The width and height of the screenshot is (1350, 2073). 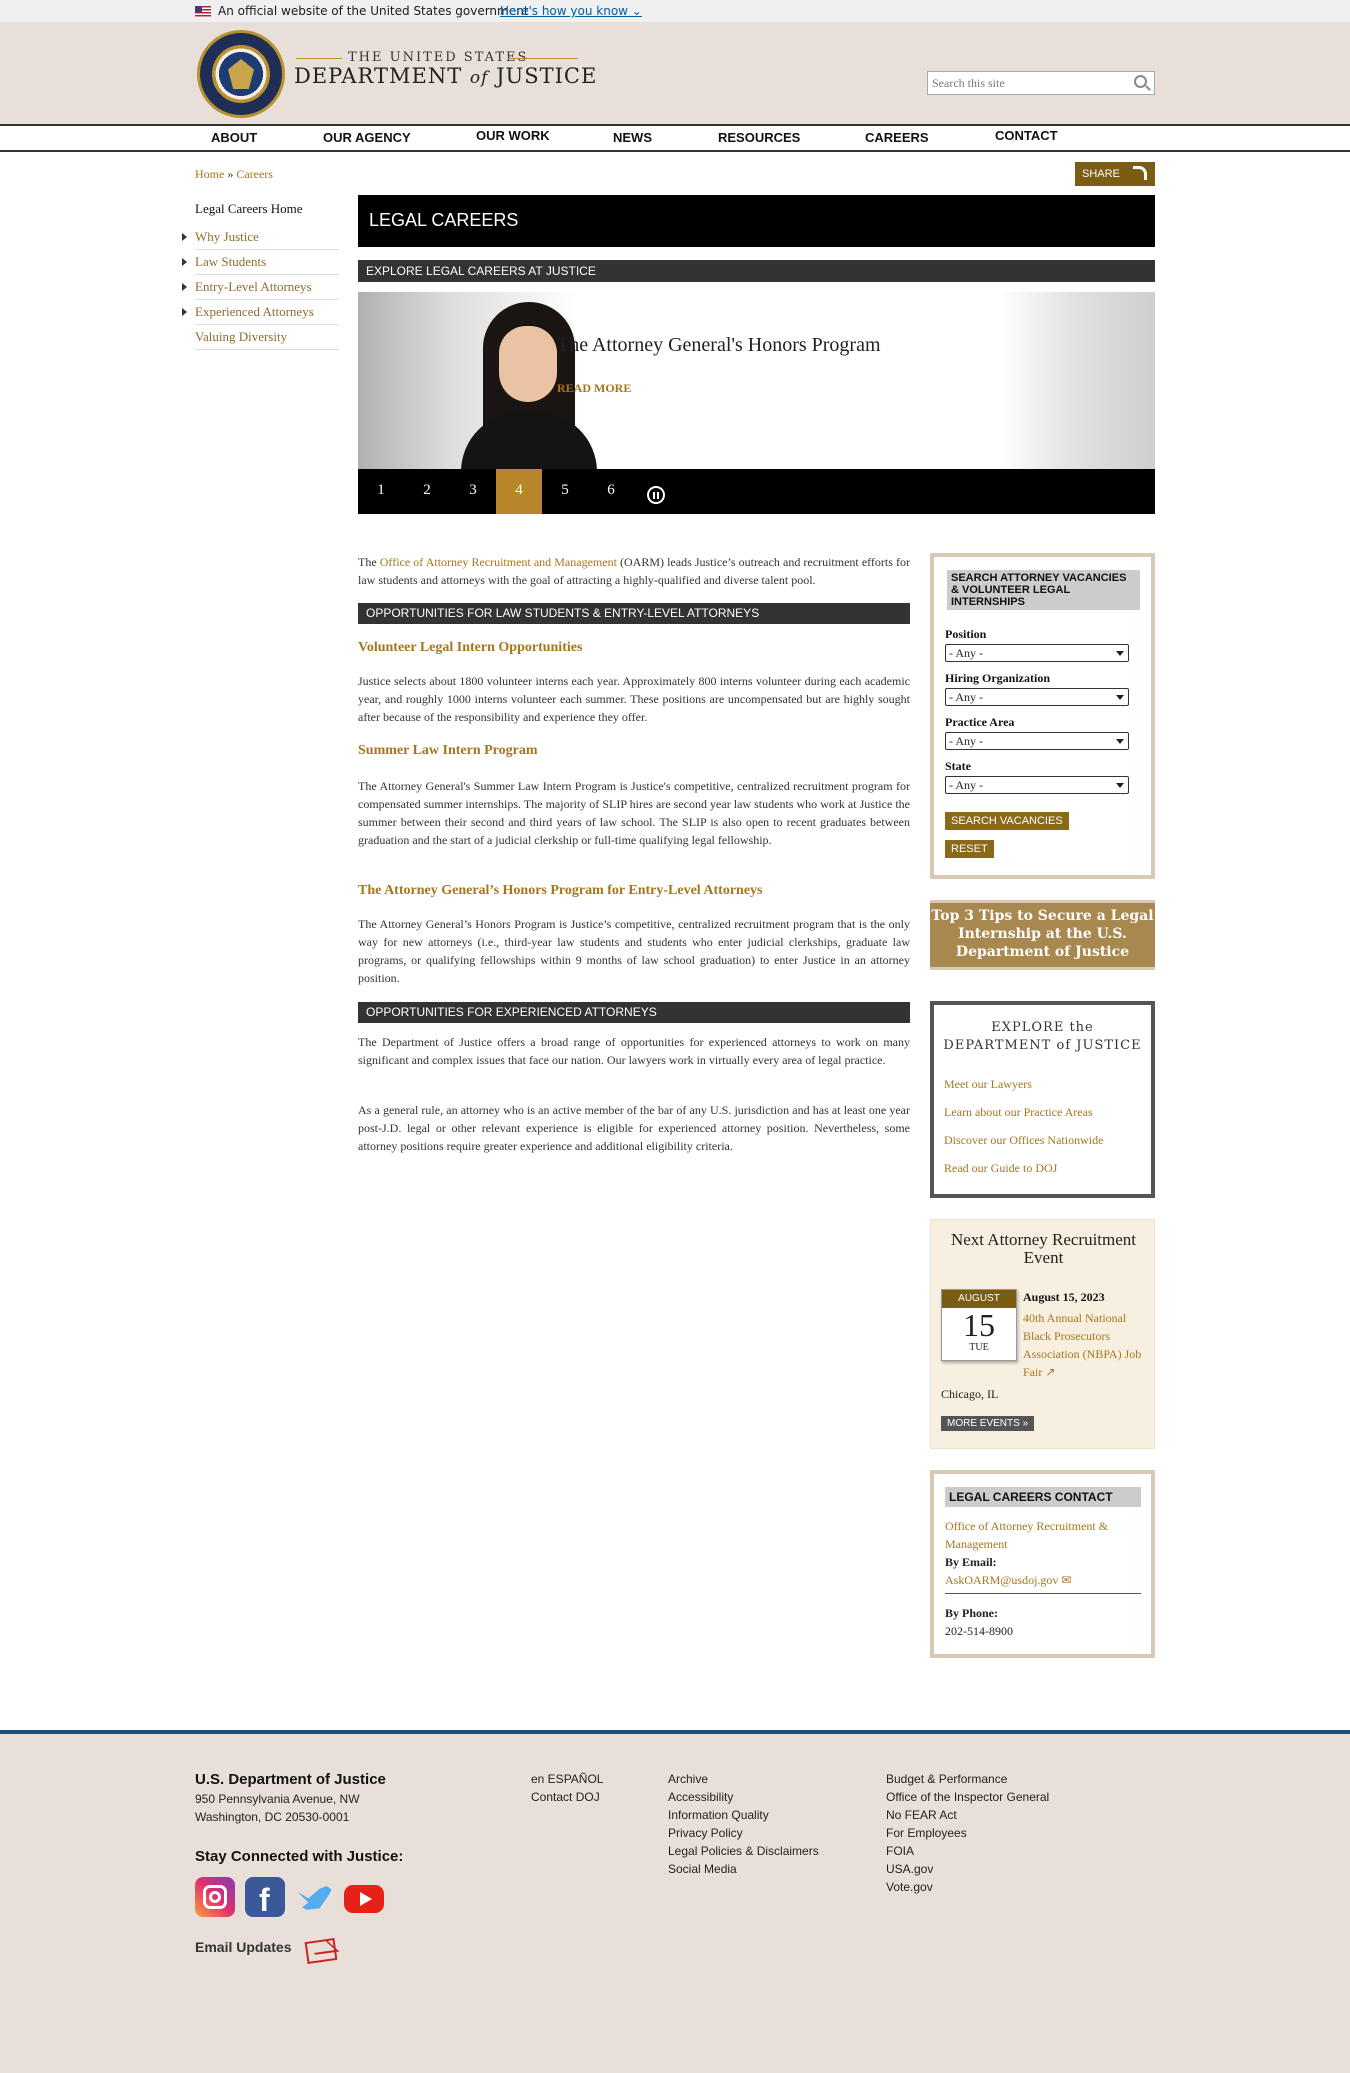 I want to click on event-heading: Next Attorney Recruitment Event, so click(x=1043, y=1248).